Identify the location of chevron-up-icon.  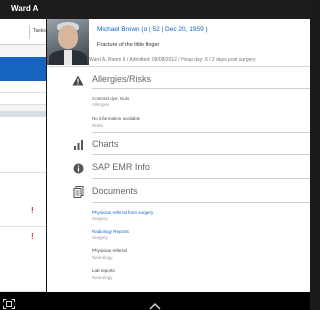
(155, 303).